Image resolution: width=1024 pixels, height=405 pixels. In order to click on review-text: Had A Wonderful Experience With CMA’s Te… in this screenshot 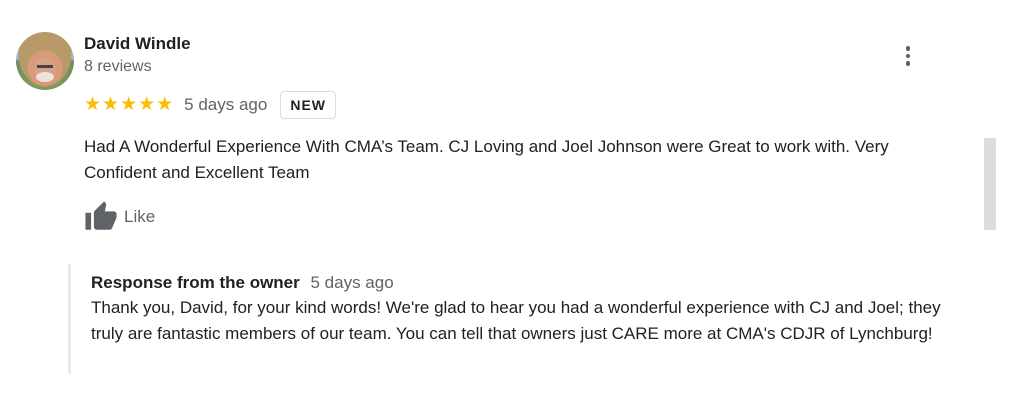, I will do `click(486, 159)`.